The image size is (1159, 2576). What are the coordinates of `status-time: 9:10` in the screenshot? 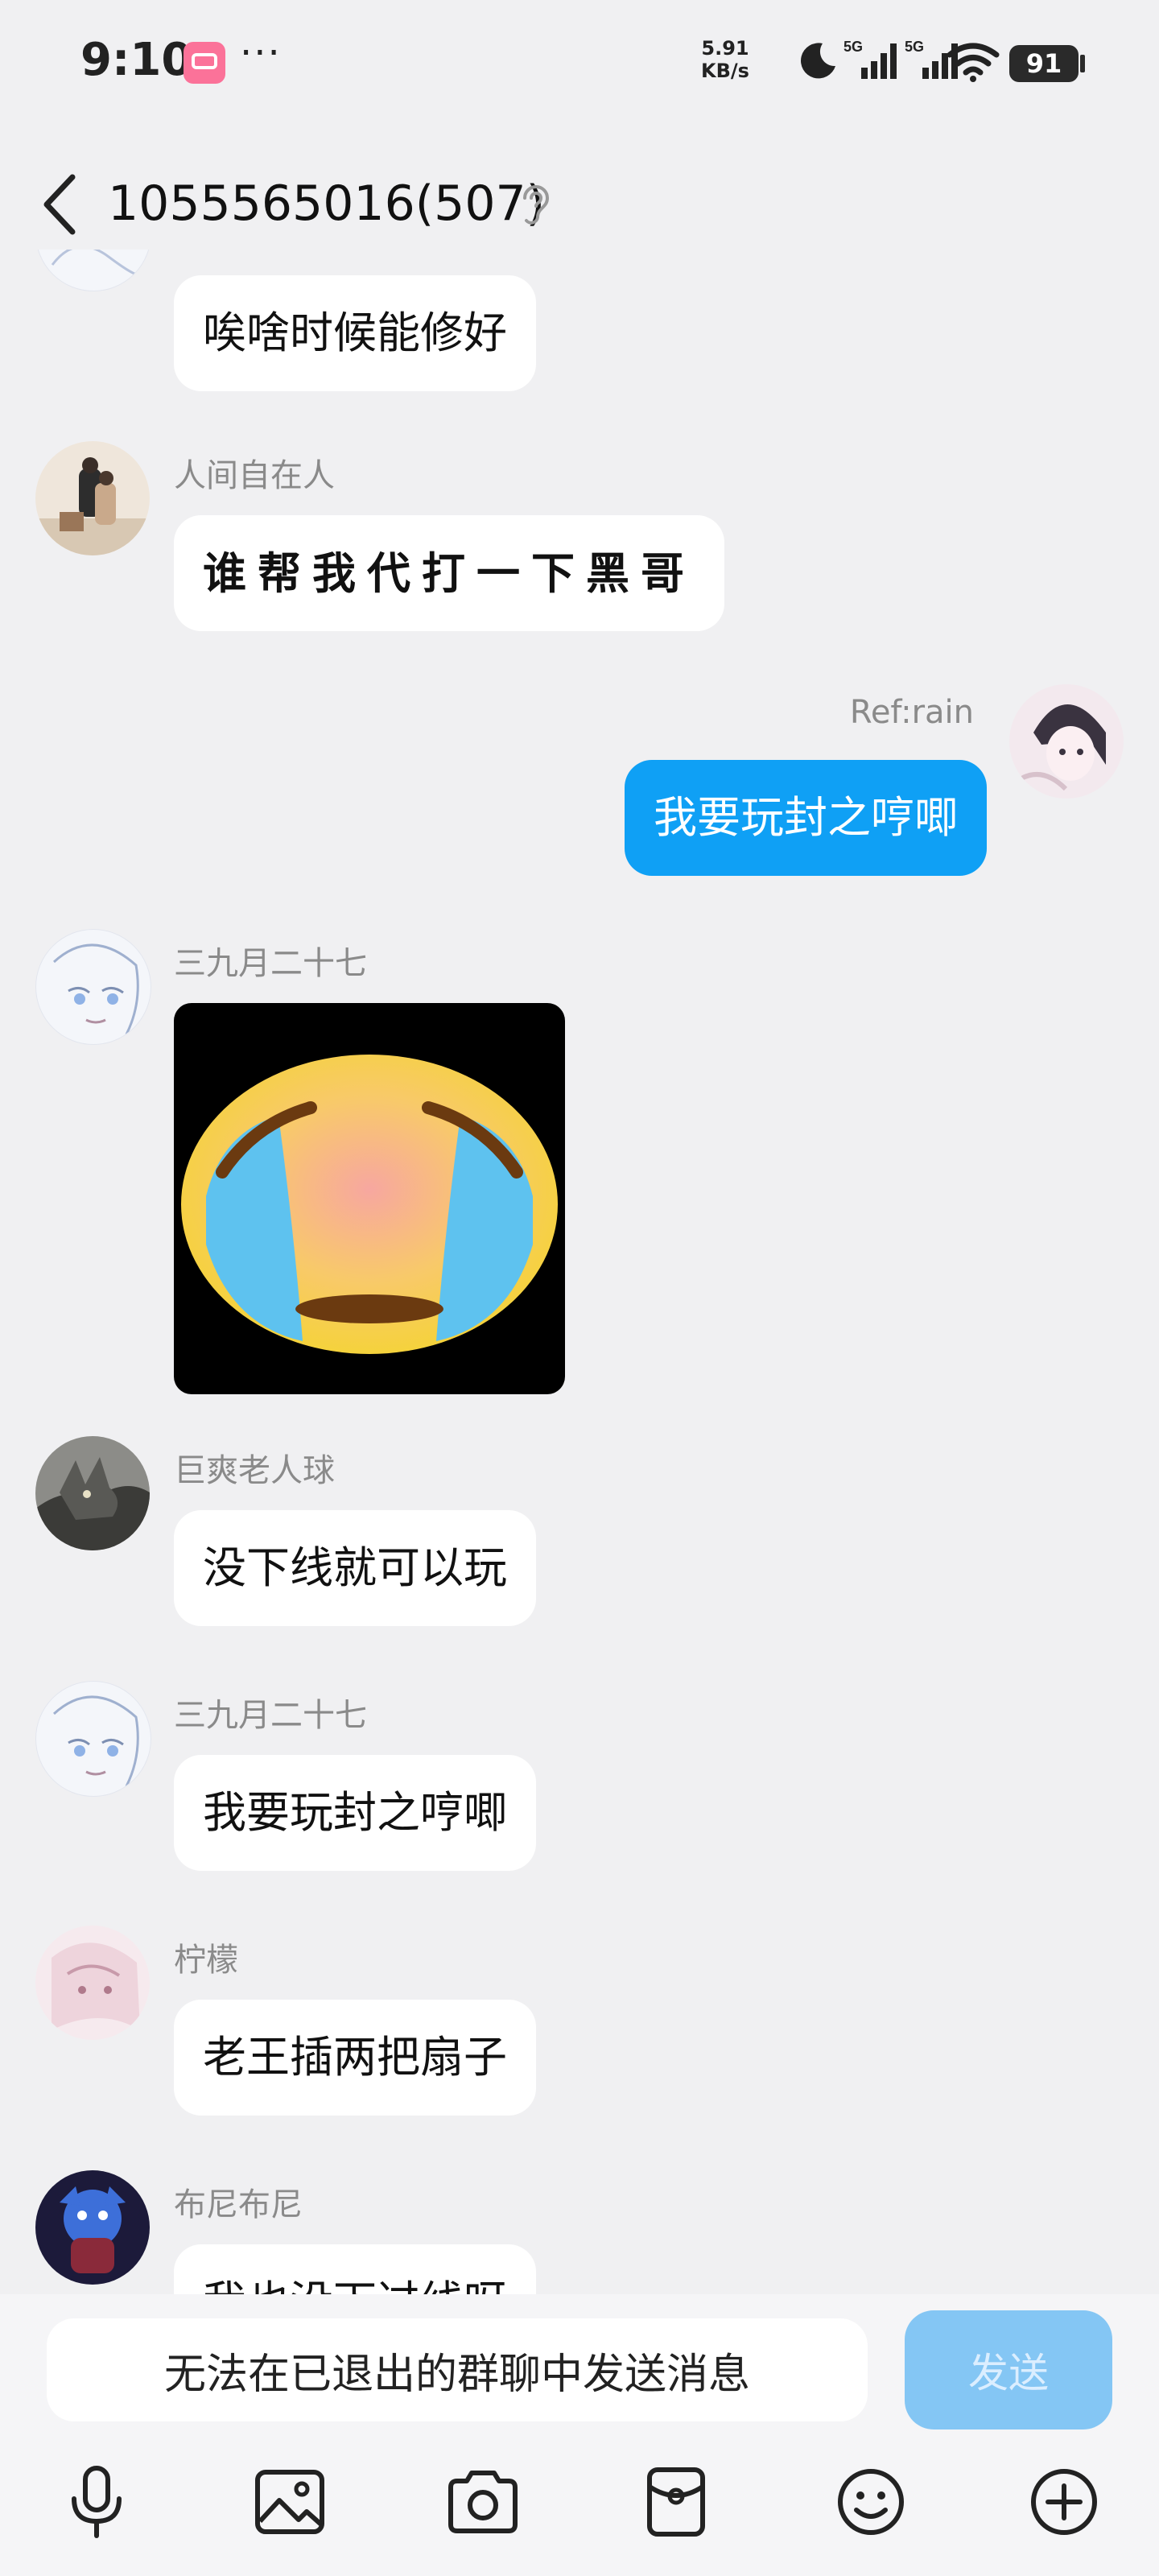 It's located at (136, 60).